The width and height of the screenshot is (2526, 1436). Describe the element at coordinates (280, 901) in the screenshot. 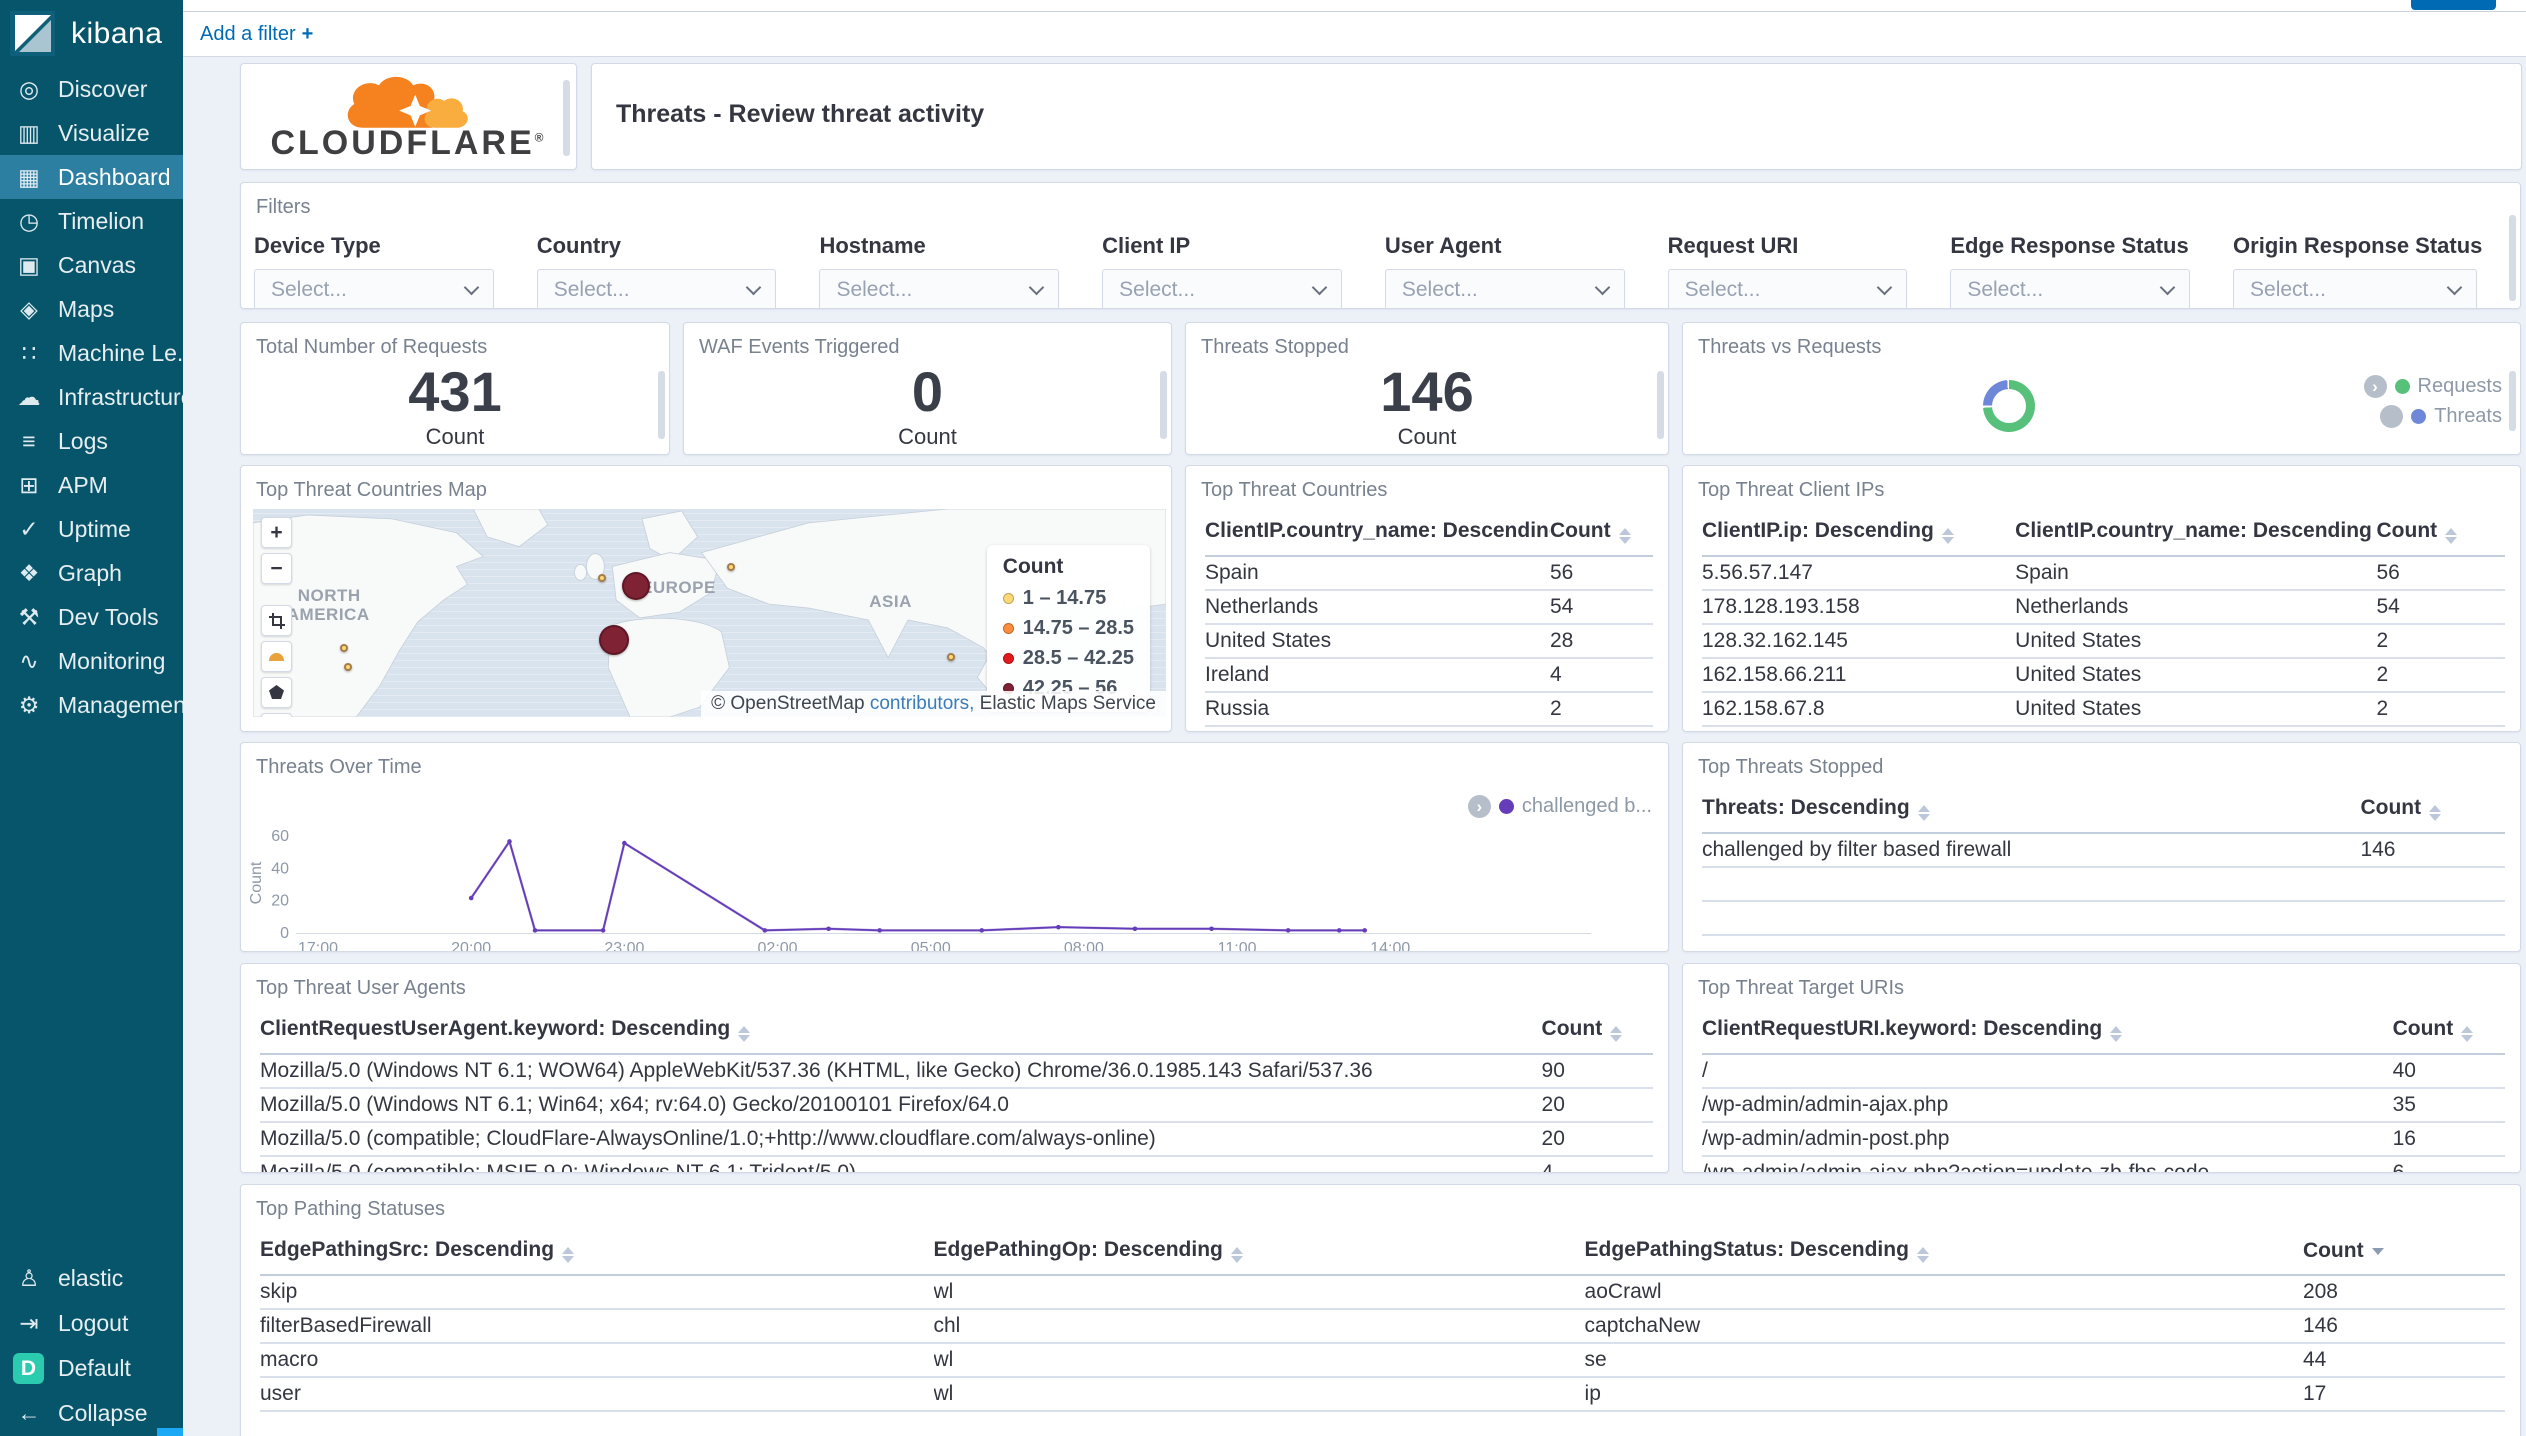

I see `svg-text: 20` at that location.